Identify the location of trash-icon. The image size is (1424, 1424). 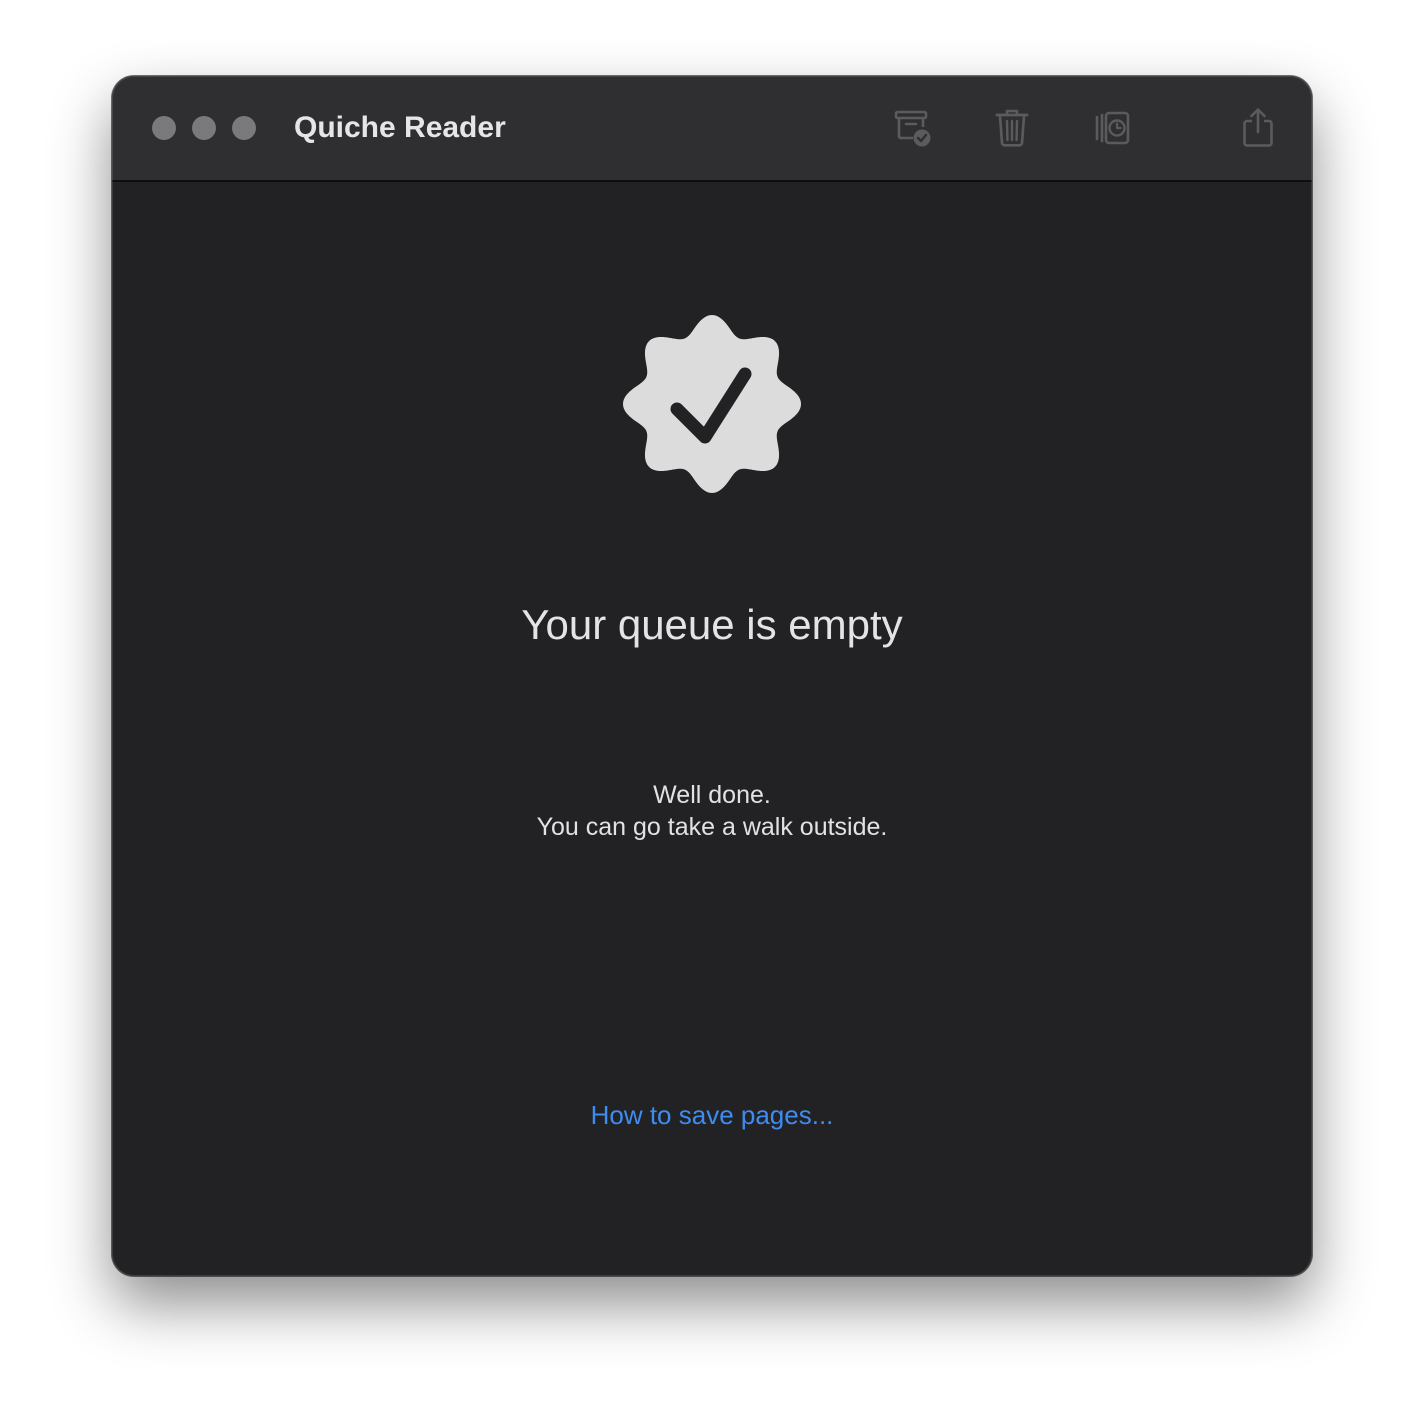
(1012, 128).